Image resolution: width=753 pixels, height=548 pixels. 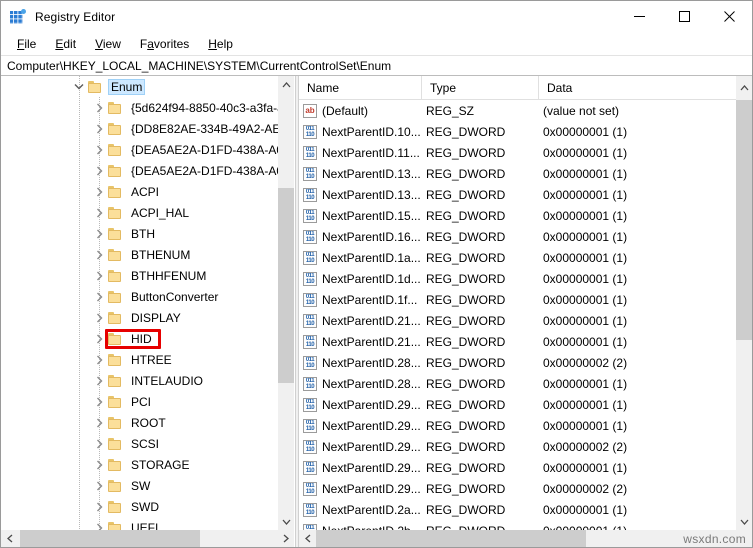 I want to click on list-hscroll-track, so click(x=534, y=538).